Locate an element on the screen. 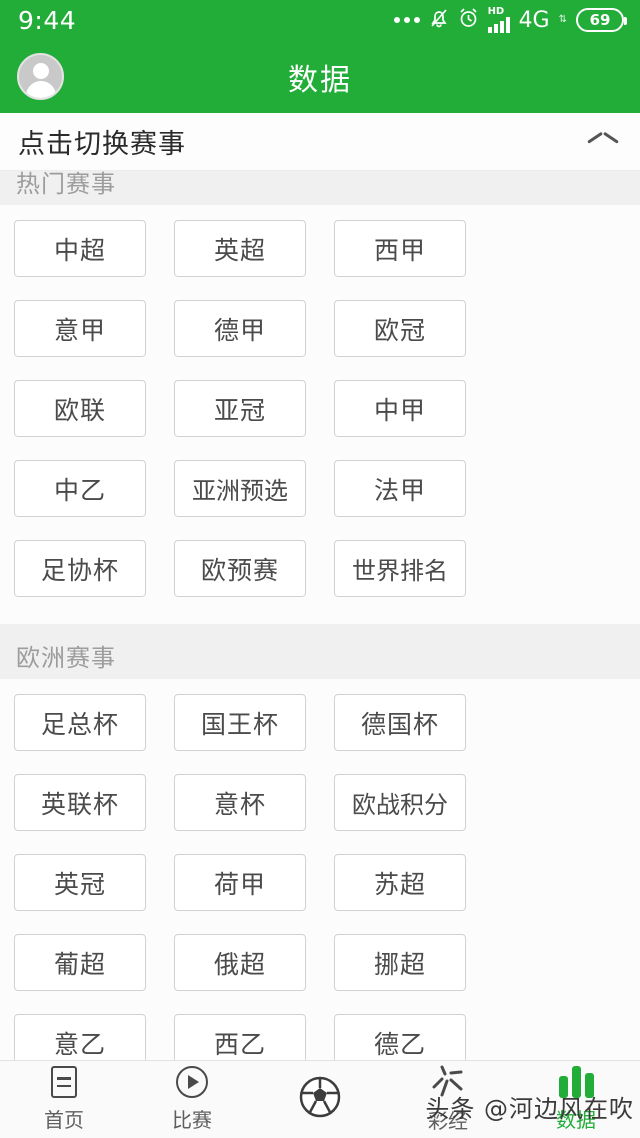 The image size is (640, 1138). avatar is located at coordinates (40, 76).